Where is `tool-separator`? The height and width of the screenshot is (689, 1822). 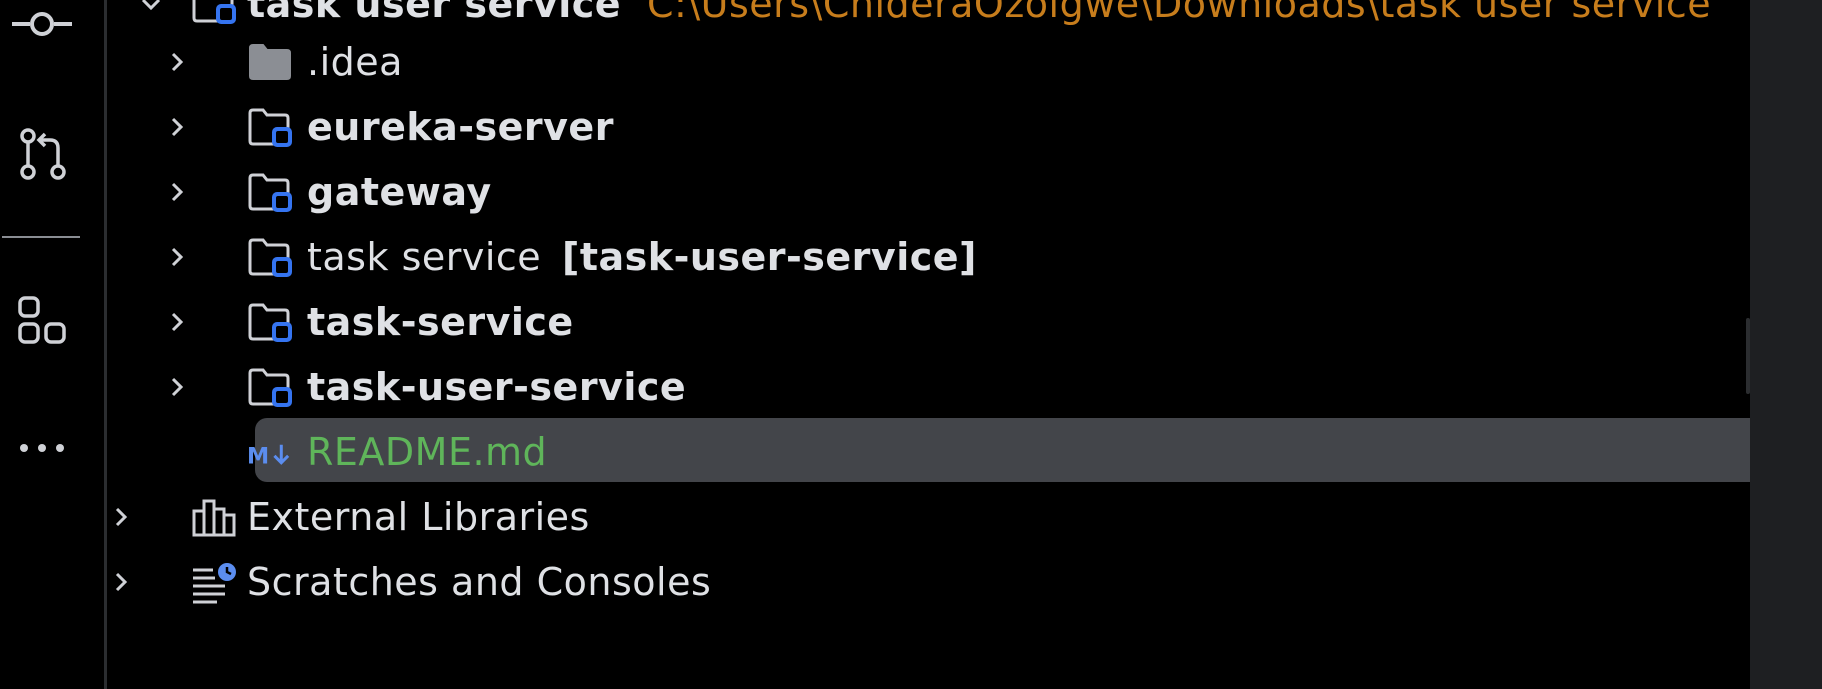 tool-separator is located at coordinates (41, 237).